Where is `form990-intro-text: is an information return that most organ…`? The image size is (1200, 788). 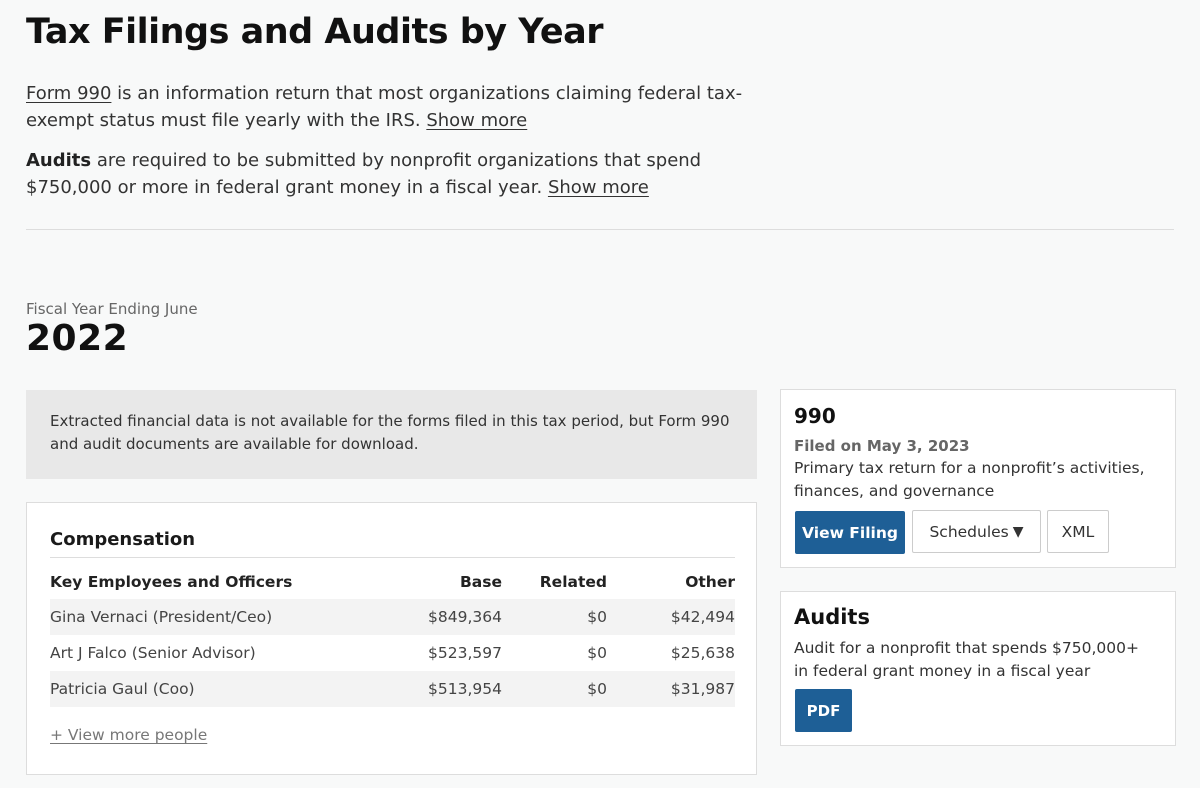 form990-intro-text: is an information return that most organ… is located at coordinates (384, 107).